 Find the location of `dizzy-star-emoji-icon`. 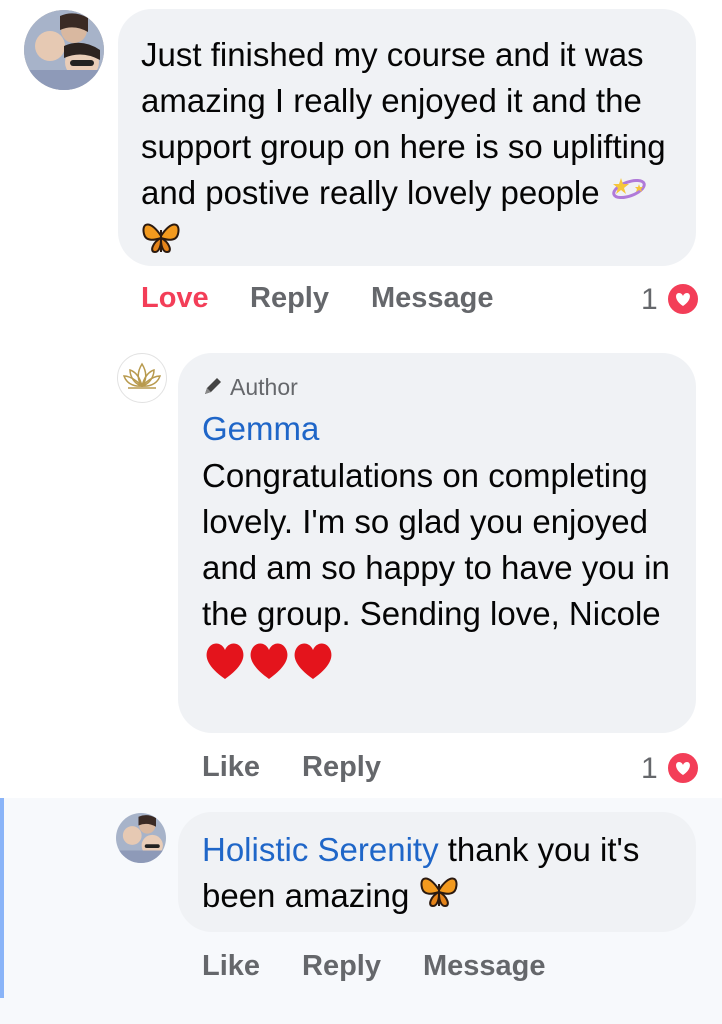

dizzy-star-emoji-icon is located at coordinates (629, 195).